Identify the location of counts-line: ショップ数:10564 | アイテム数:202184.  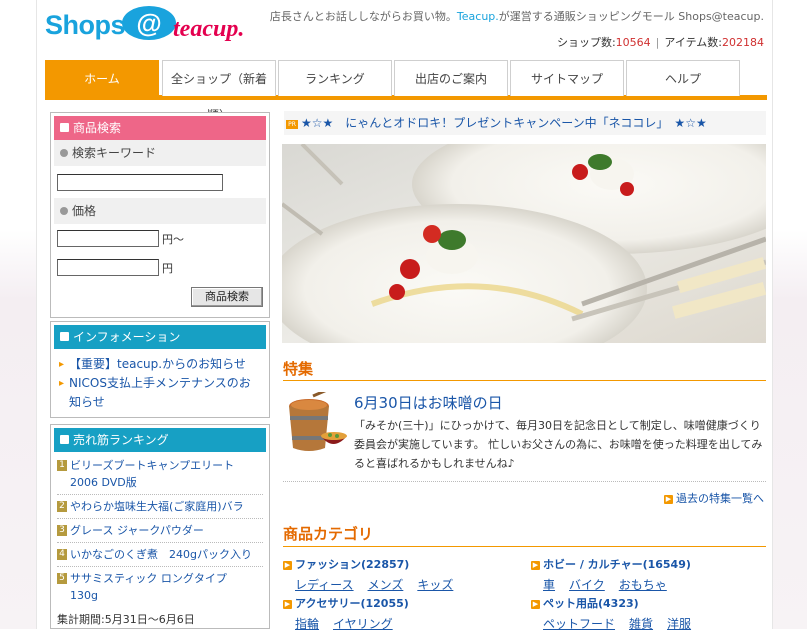
(660, 42).